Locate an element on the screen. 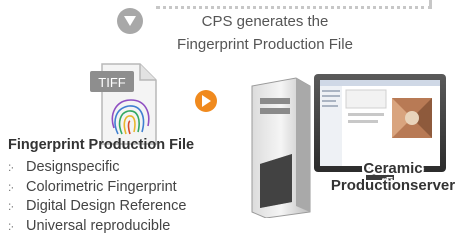  server-tower is located at coordinates (281, 147).